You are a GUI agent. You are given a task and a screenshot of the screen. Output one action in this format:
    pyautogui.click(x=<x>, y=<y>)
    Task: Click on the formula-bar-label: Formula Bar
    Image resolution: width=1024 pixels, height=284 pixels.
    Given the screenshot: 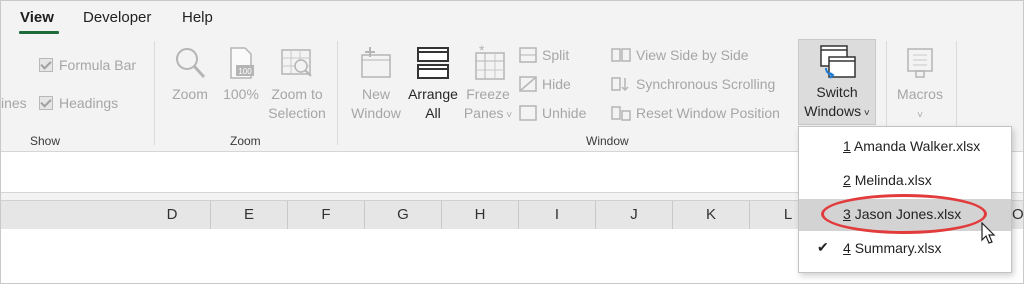 What is the action you would take?
    pyautogui.click(x=98, y=65)
    